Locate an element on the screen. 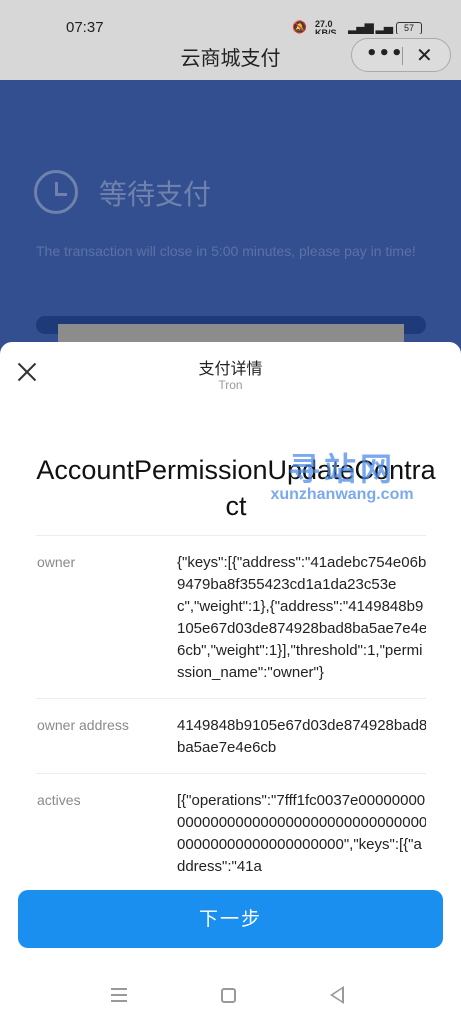 This screenshot has height=1024, width=461. detail-label: owner is located at coordinates (56, 562).